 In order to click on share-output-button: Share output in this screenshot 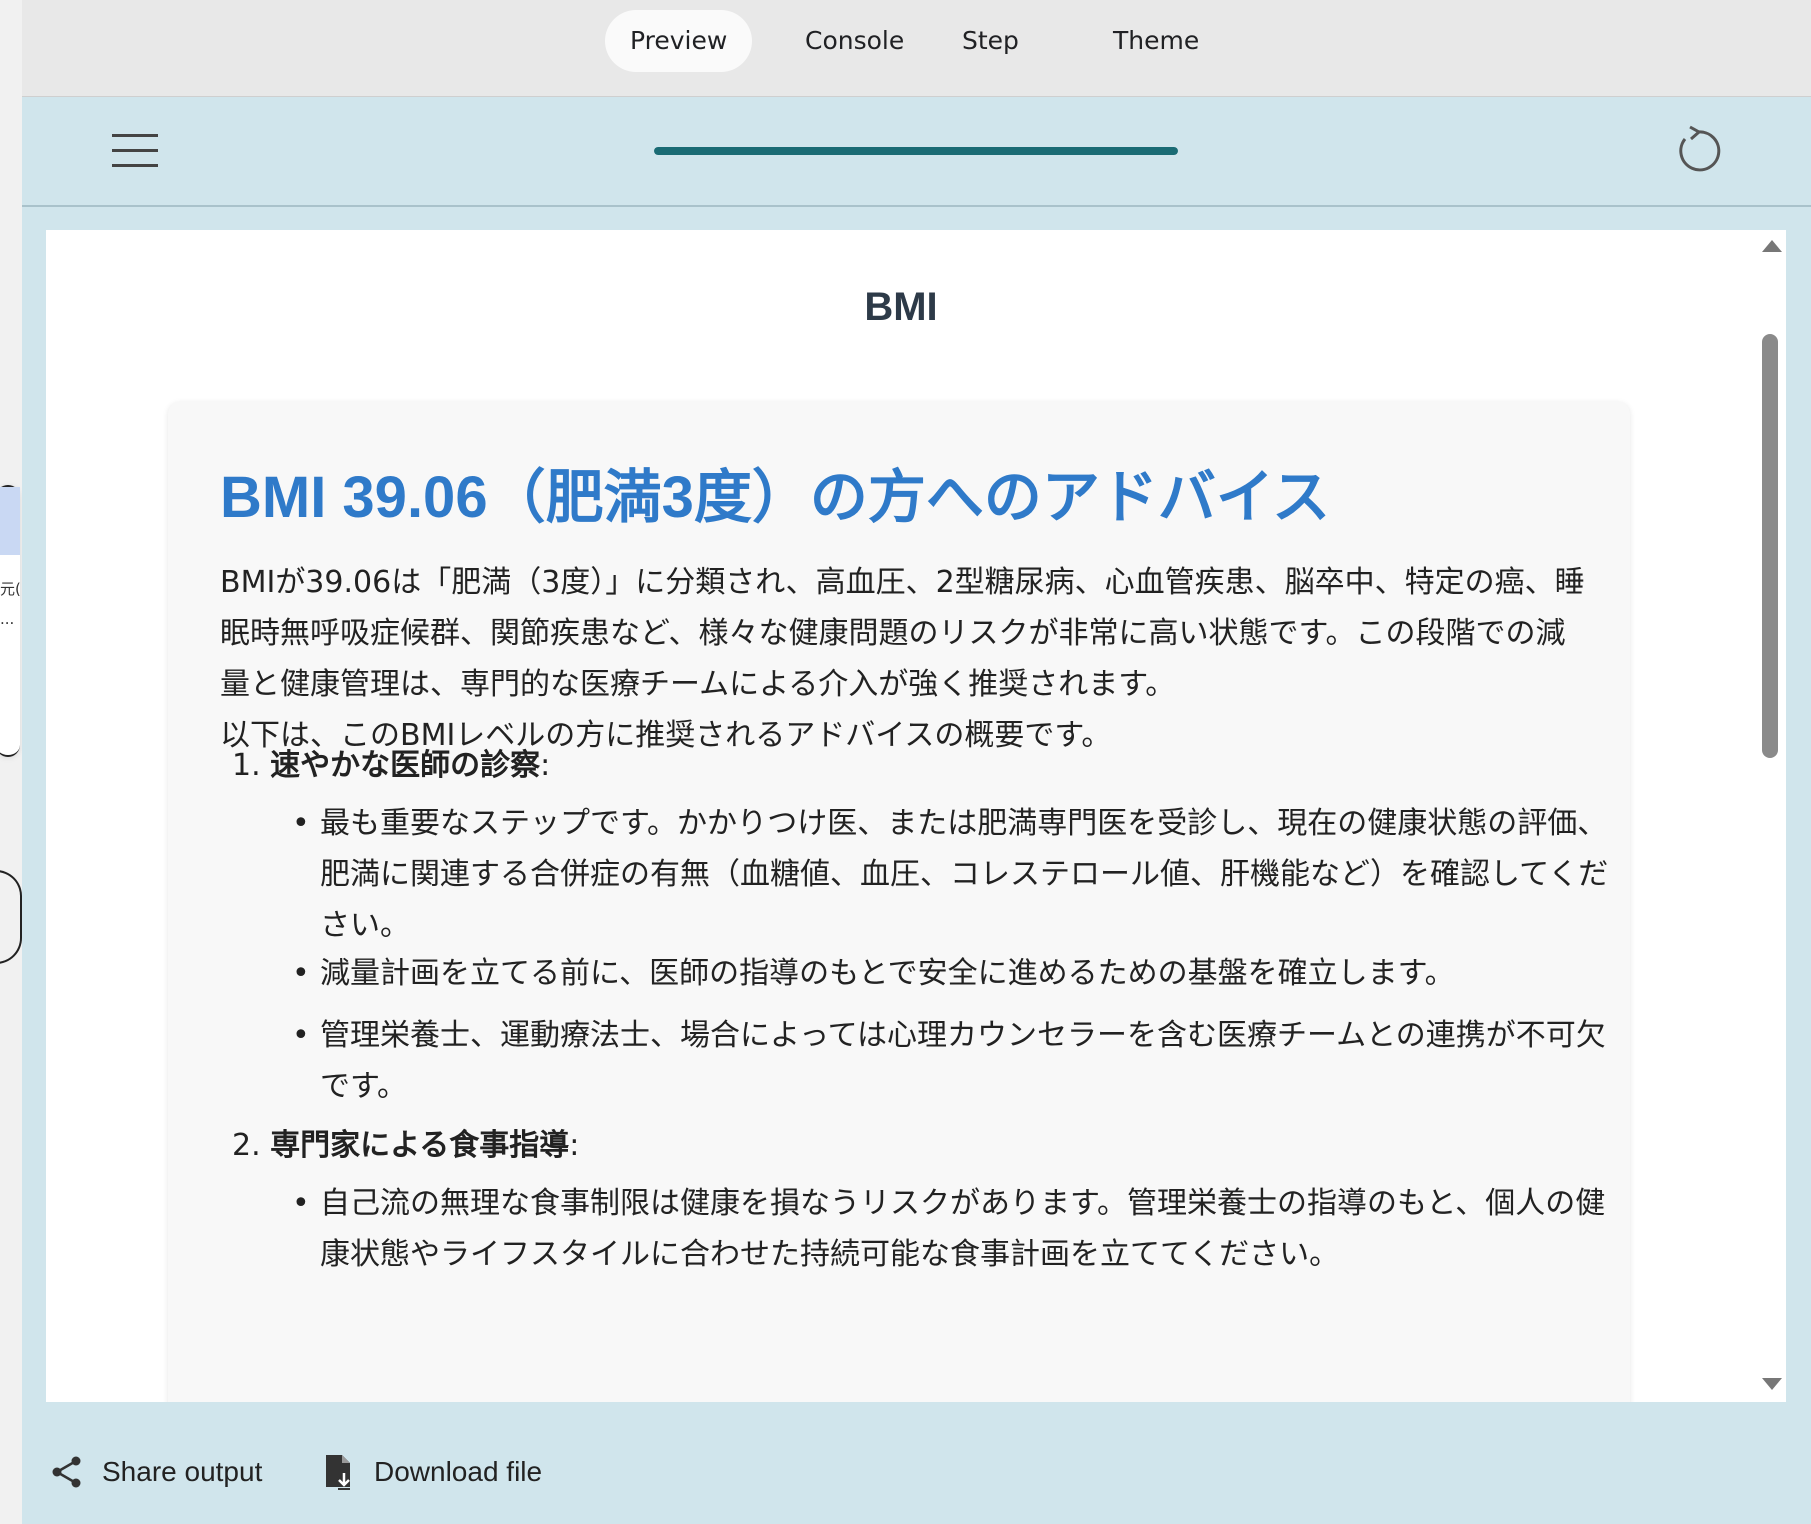, I will do `click(156, 1472)`.